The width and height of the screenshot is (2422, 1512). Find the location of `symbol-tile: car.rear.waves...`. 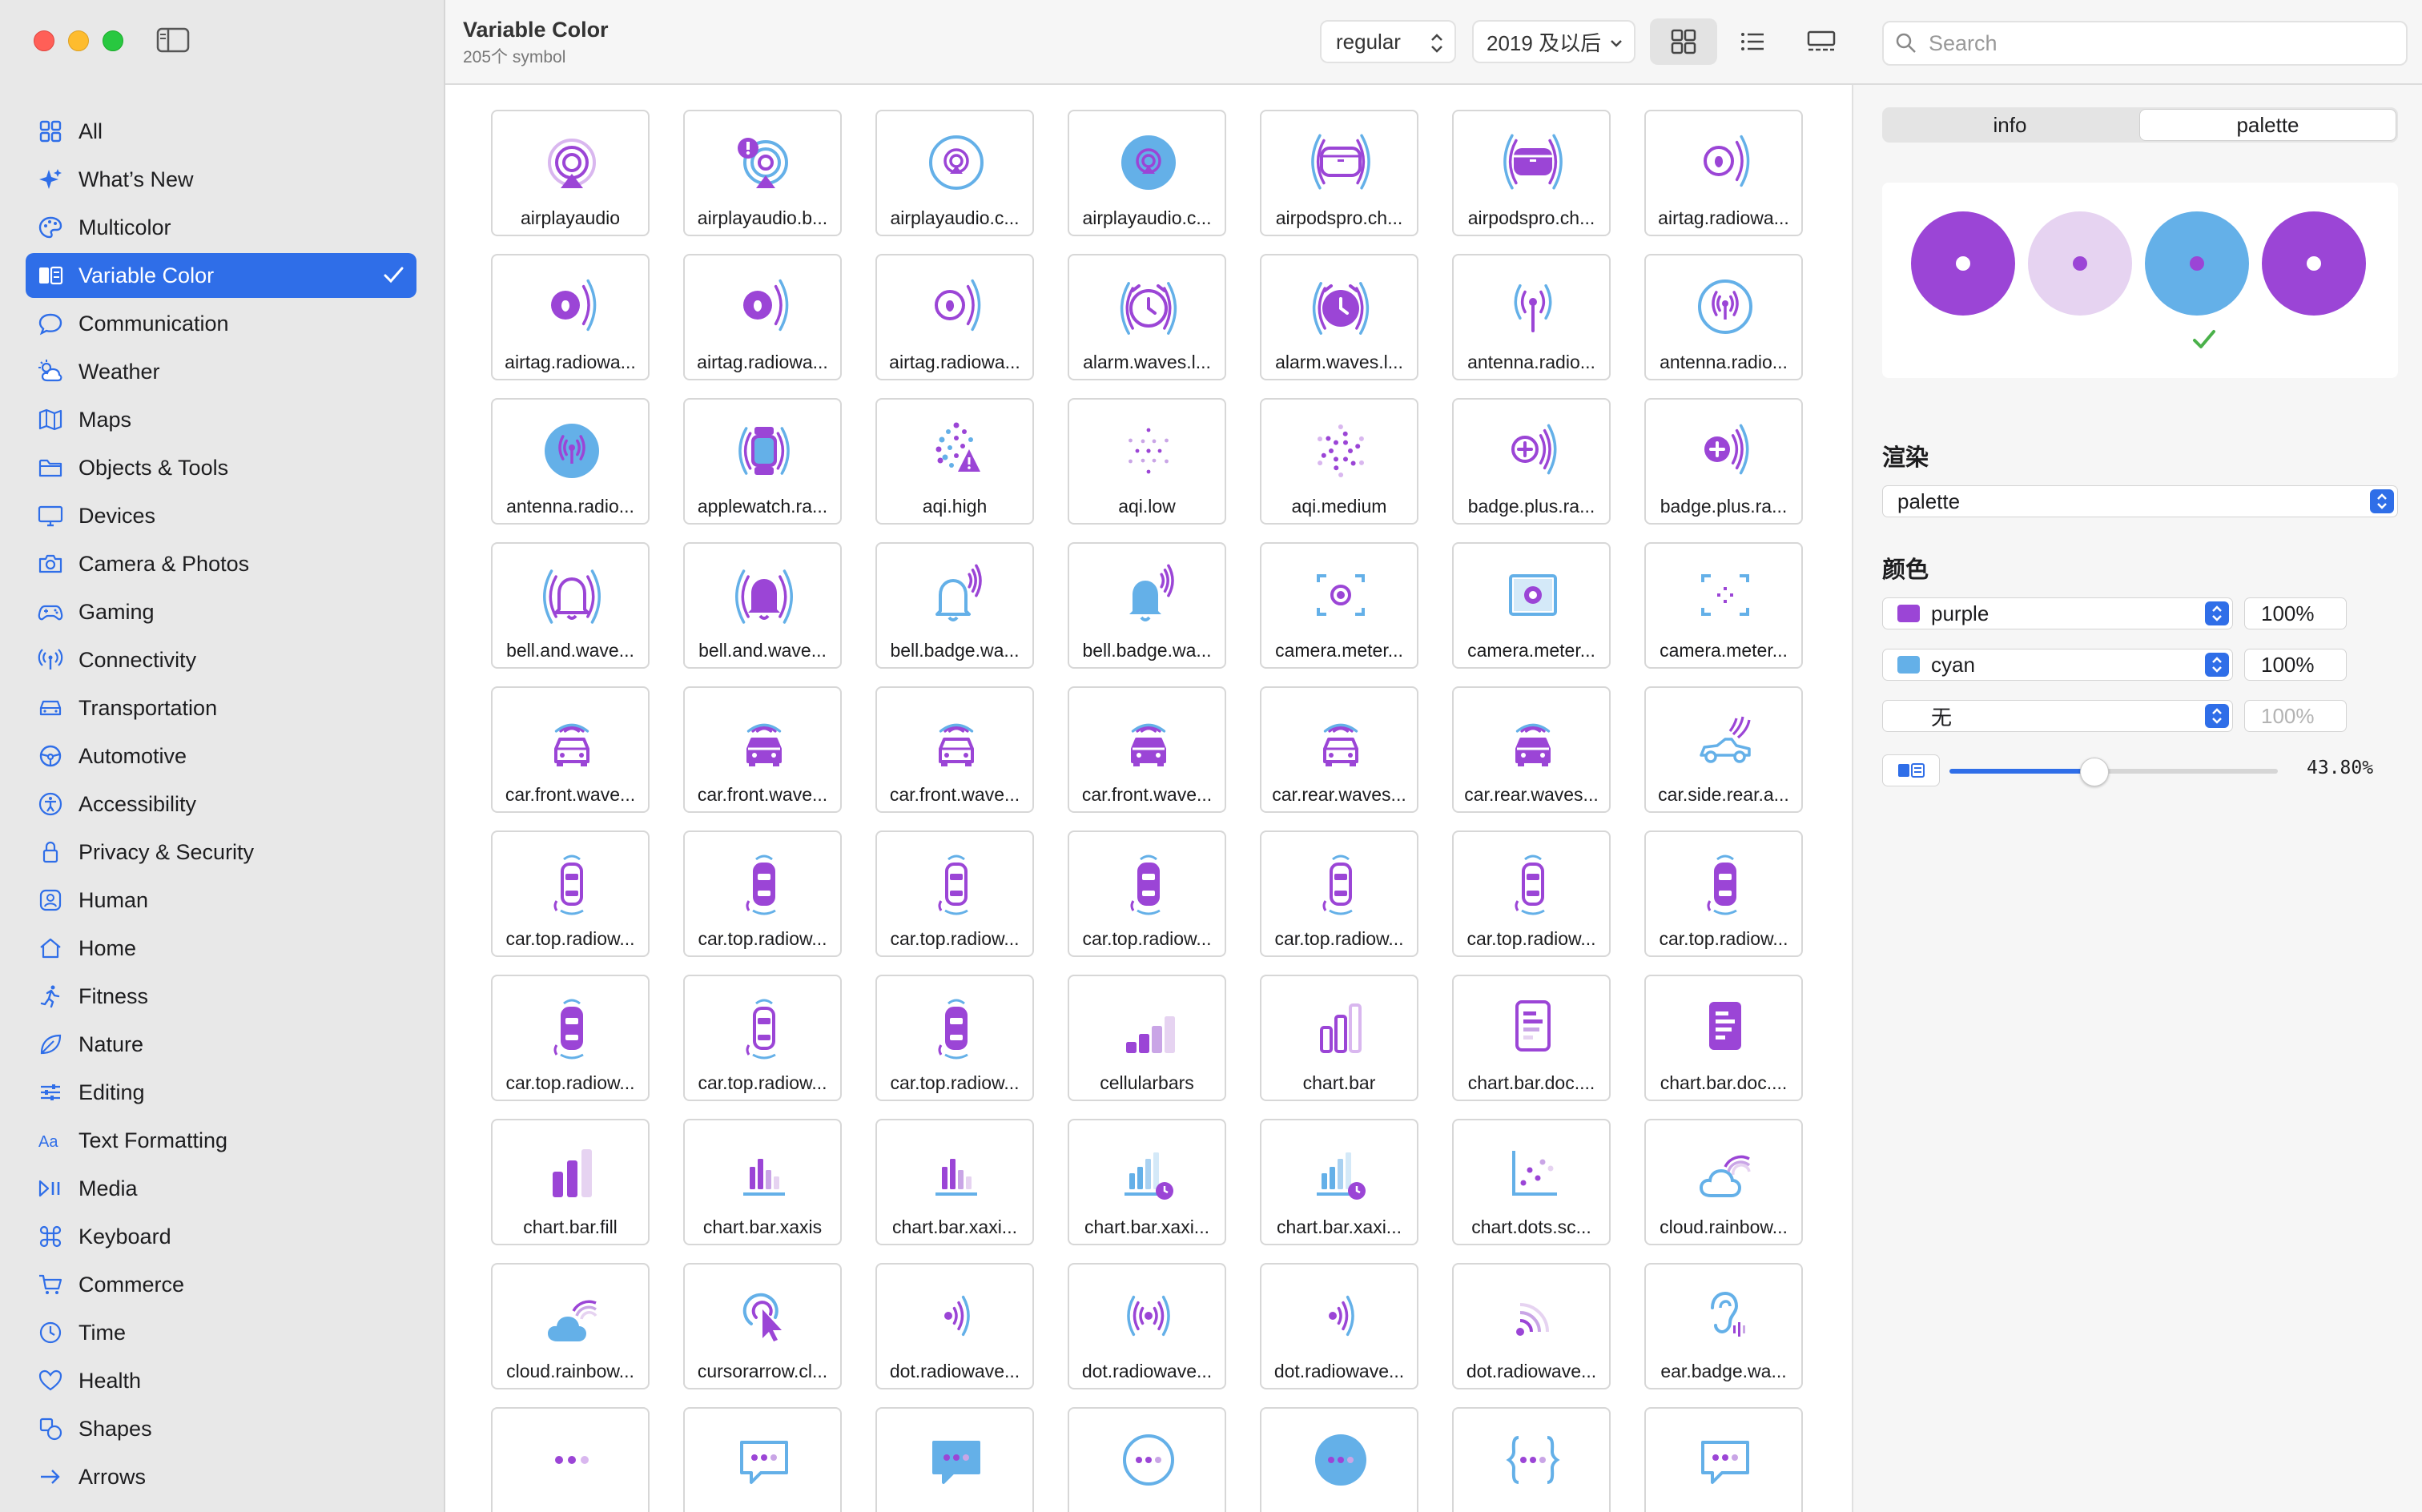

symbol-tile: car.rear.waves... is located at coordinates (1531, 749).